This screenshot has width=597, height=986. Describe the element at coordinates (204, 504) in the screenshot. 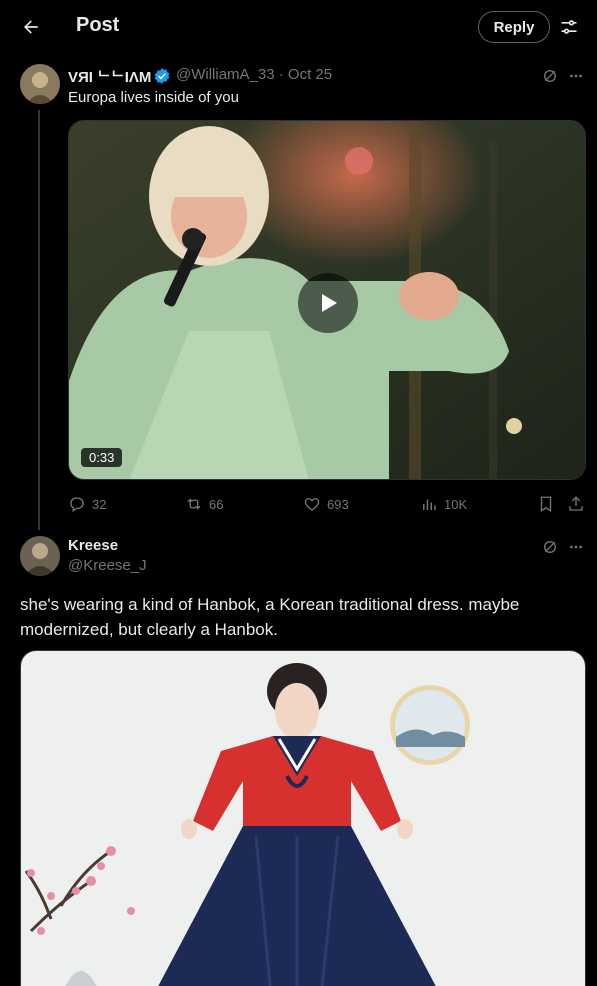

I see `repost-action: 66` at that location.